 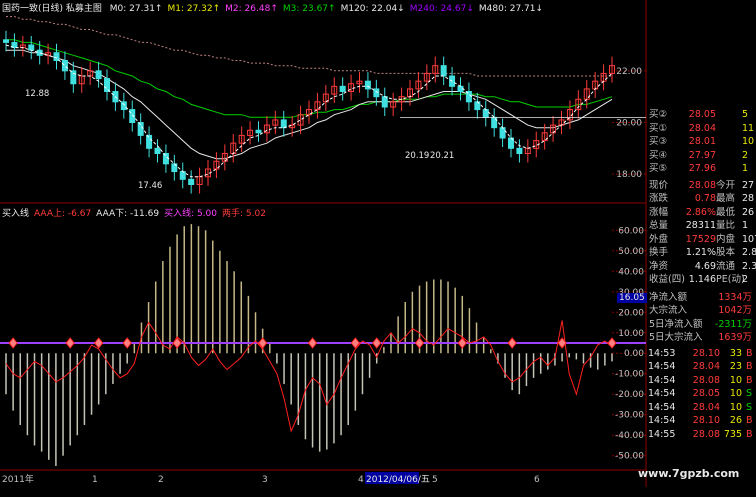 What do you see at coordinates (748, 128) in the screenshot?
I see `order-book-volume: 11` at bounding box center [748, 128].